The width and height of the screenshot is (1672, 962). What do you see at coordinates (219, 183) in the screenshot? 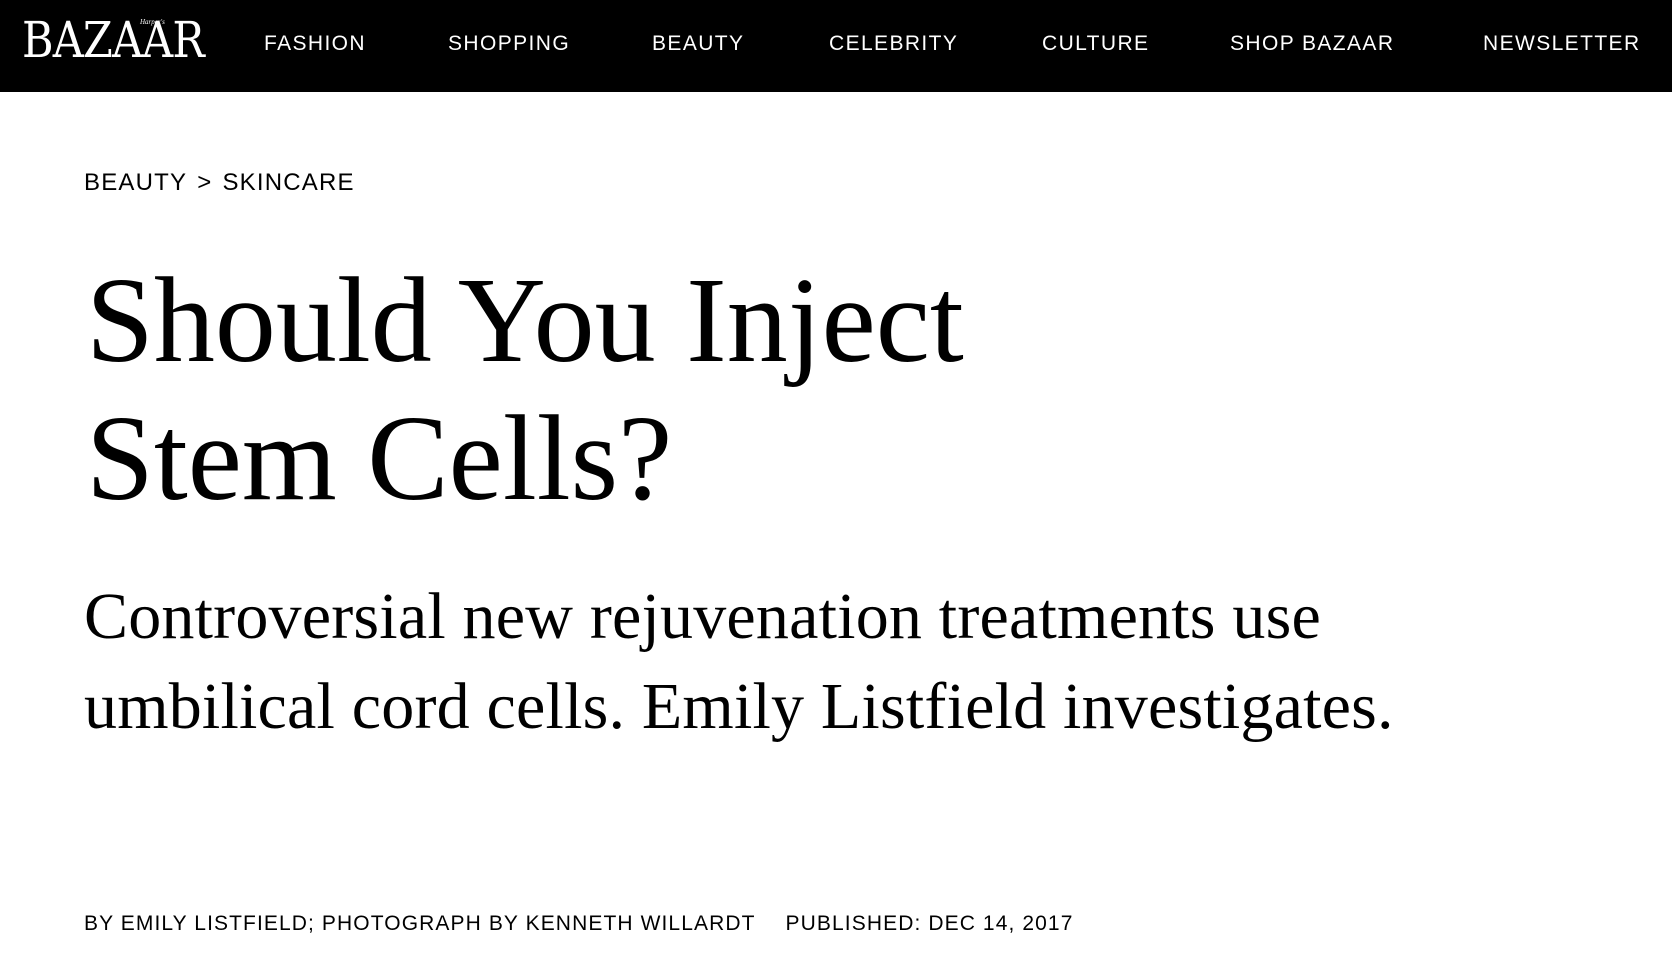
I see `breadcrumb: BEAUTY > SKINCARE` at bounding box center [219, 183].